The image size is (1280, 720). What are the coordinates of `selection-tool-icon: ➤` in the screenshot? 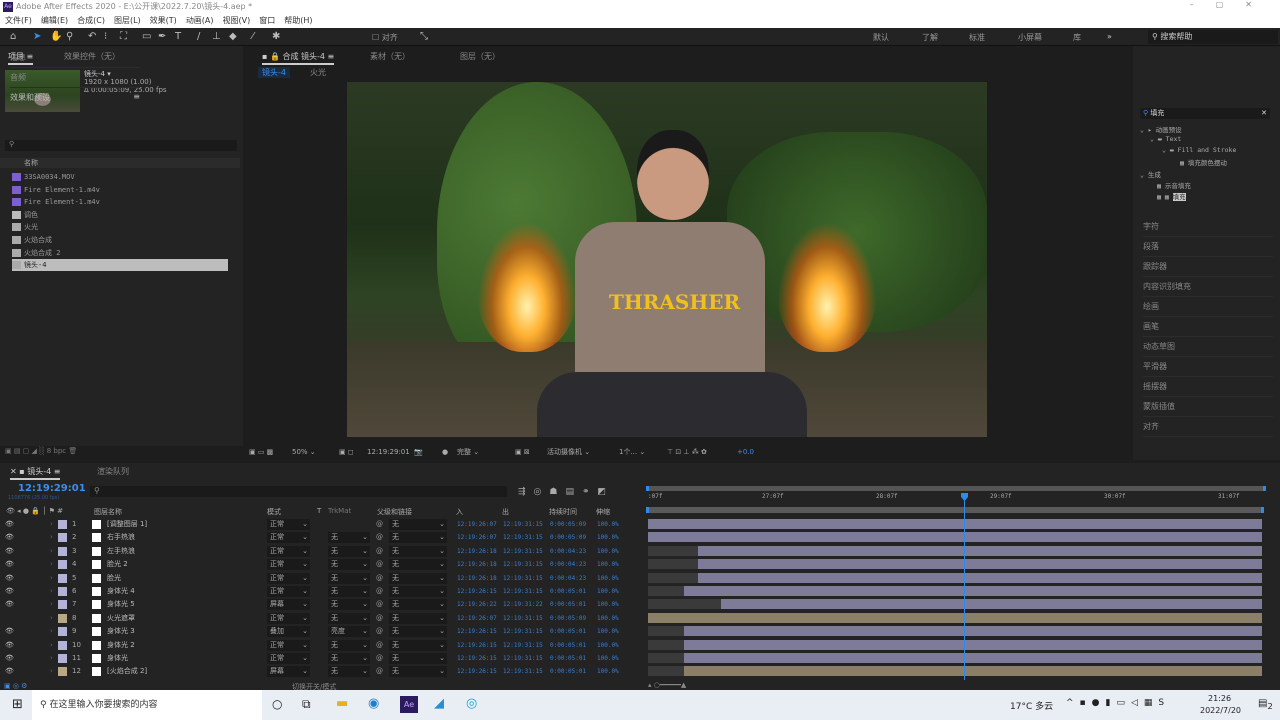 It's located at (37, 36).